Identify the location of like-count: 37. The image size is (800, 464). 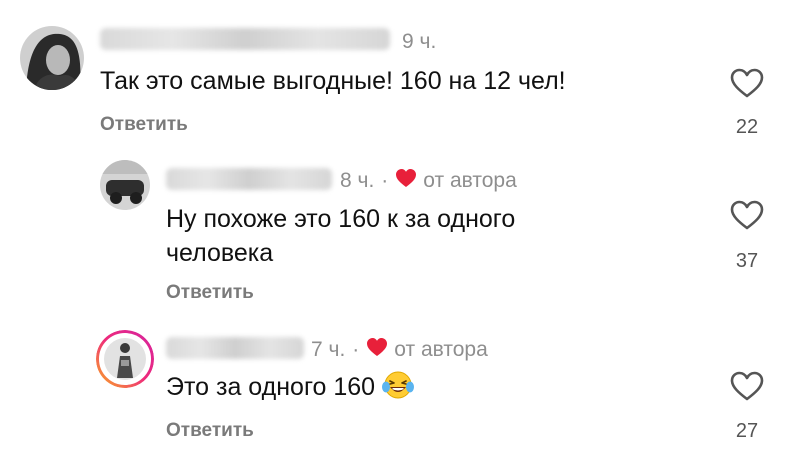
(747, 261).